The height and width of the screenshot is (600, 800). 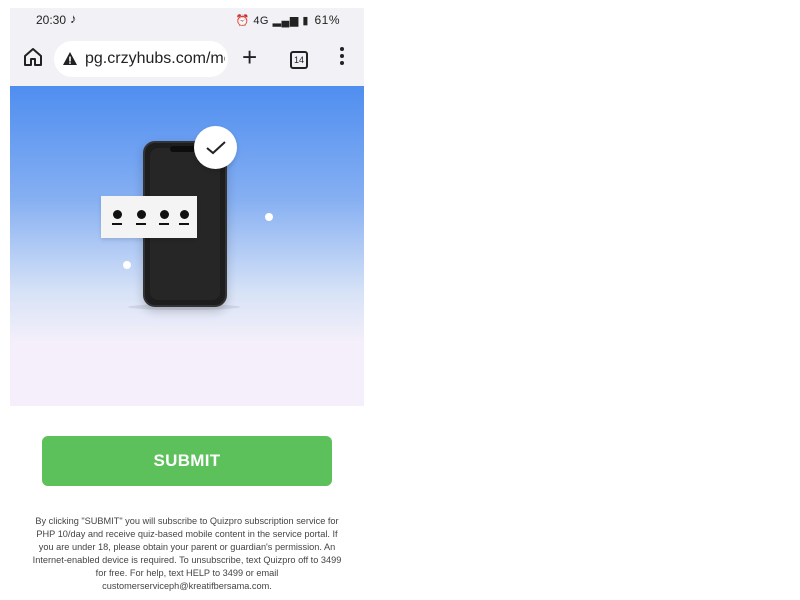 I want to click on address-bar: pg.crzyhubs.com/me, so click(x=141, y=59).